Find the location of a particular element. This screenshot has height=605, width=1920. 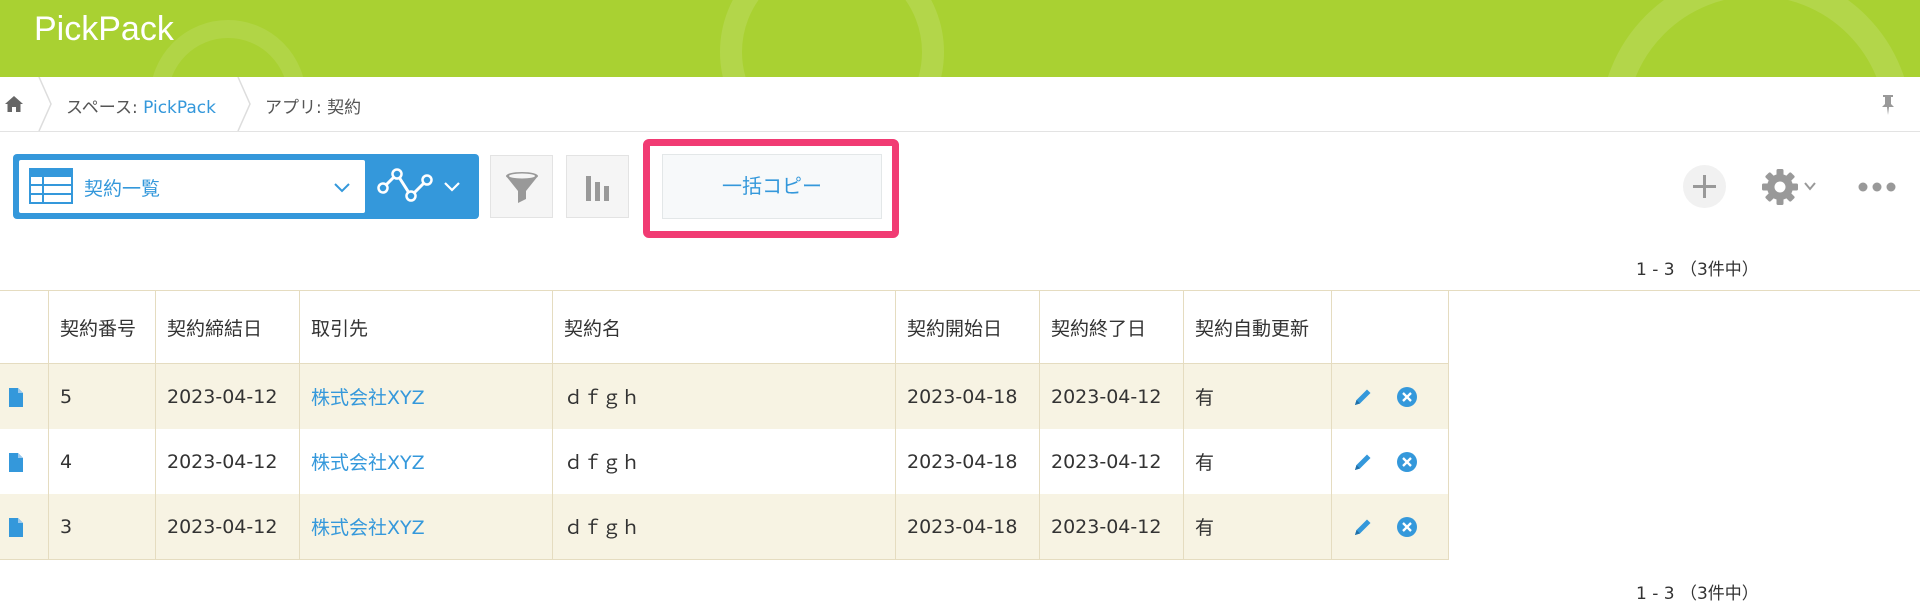

filter-icon is located at coordinates (521, 187).